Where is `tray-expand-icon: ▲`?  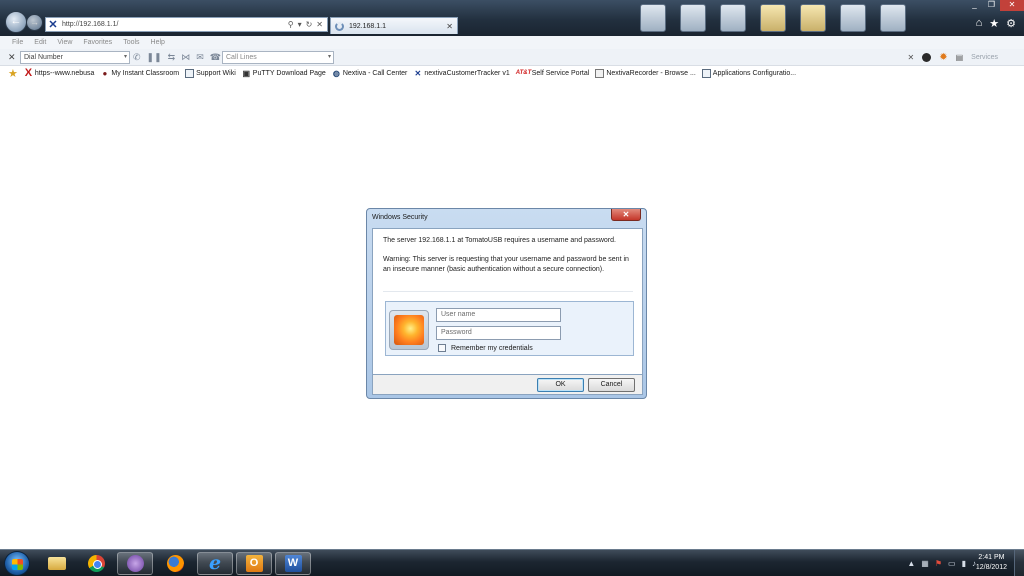 tray-expand-icon: ▲ is located at coordinates (911, 563).